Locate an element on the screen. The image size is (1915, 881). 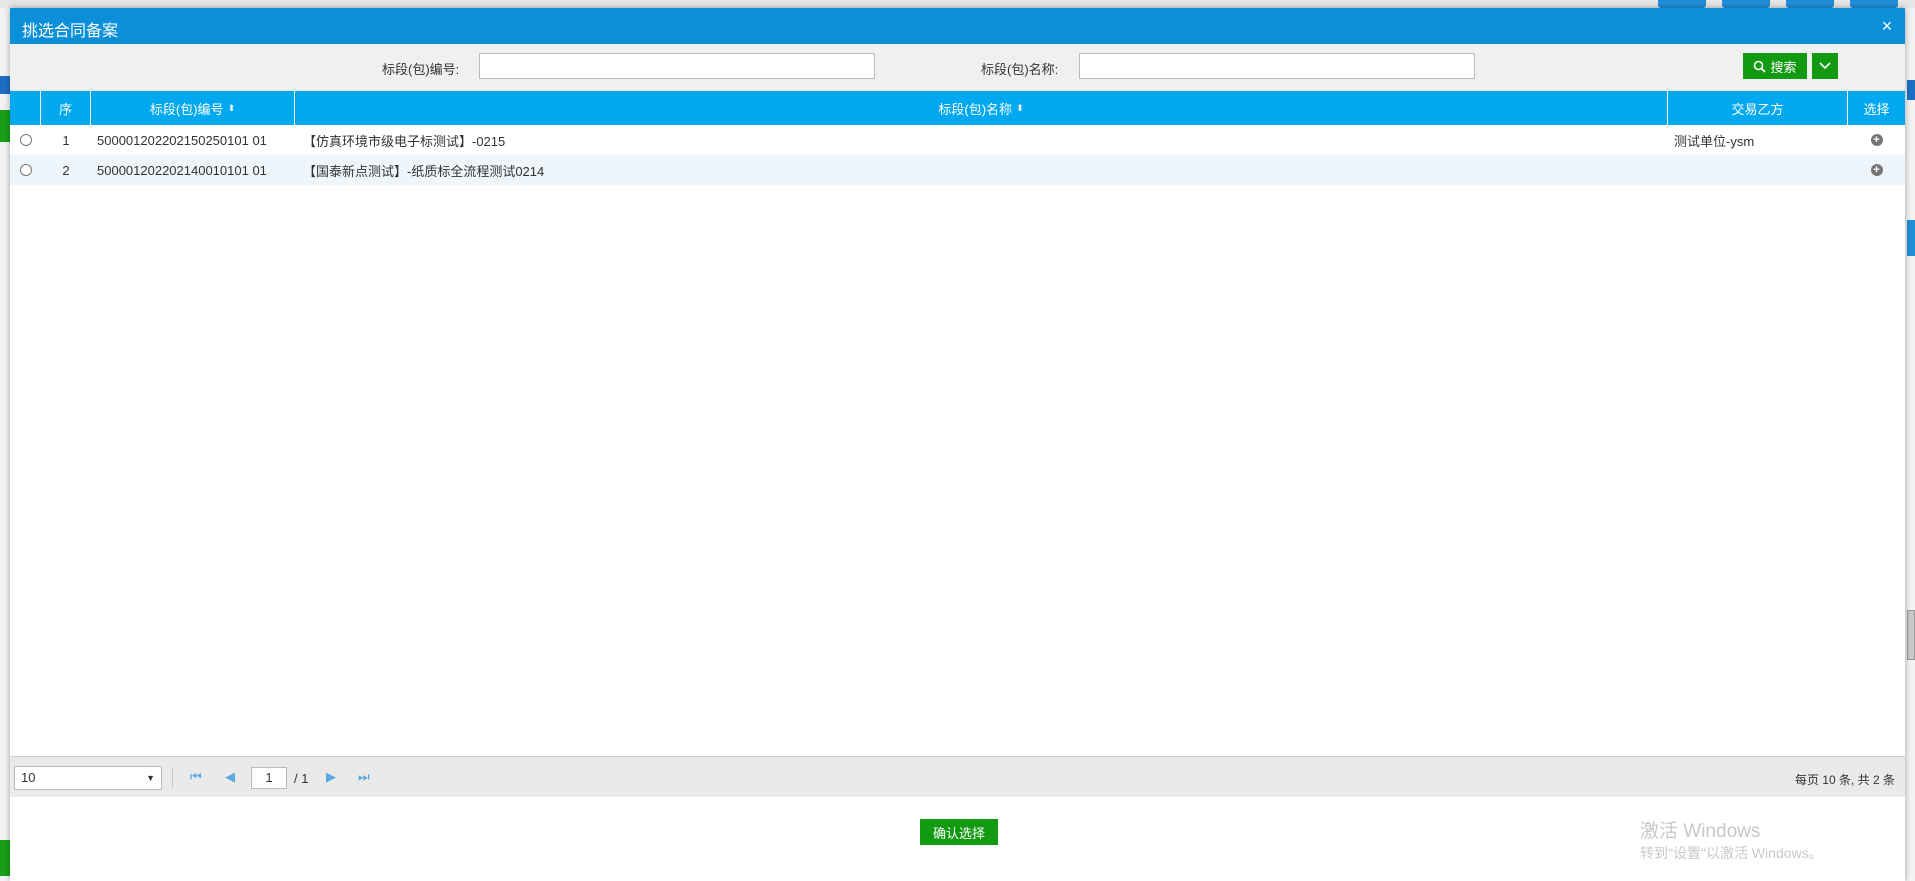
header-party-label: 交易乙方 is located at coordinates (1757, 109).